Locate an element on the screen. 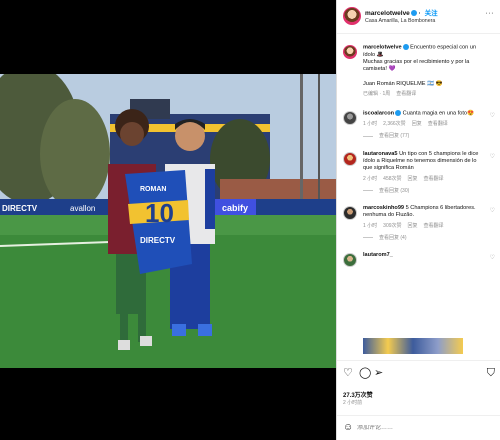 This screenshot has height=440, width=500. view-replies-link: 查看回复 (30) is located at coordinates (425, 191).